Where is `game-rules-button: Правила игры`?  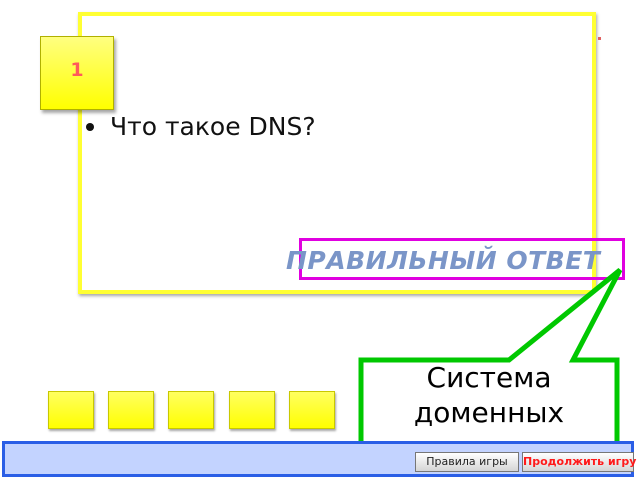
game-rules-button: Правила игры is located at coordinates (467, 462).